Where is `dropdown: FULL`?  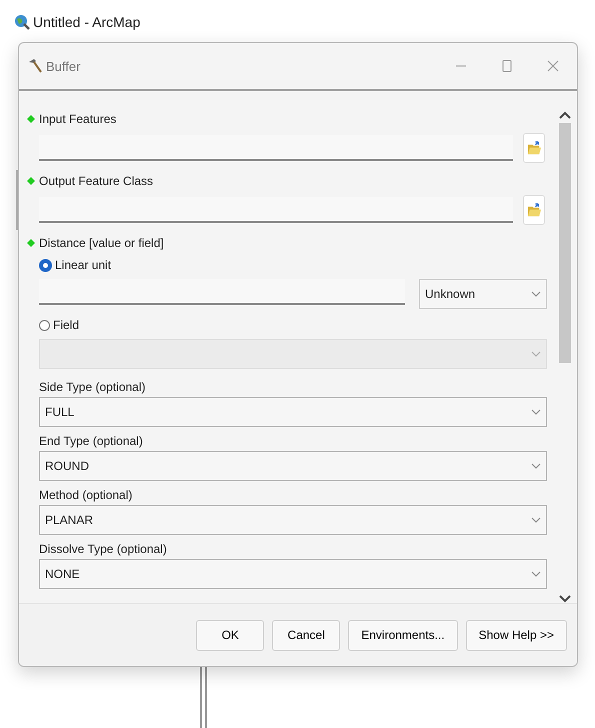
dropdown: FULL is located at coordinates (293, 412).